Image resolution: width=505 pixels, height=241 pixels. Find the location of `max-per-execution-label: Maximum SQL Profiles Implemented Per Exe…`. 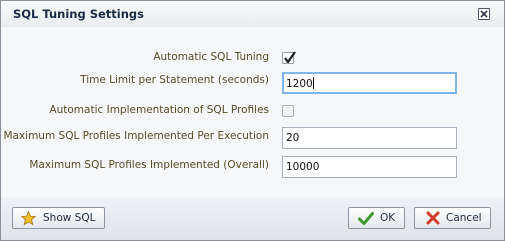

max-per-execution-label: Maximum SQL Profiles Implemented Per Exe… is located at coordinates (136, 136).